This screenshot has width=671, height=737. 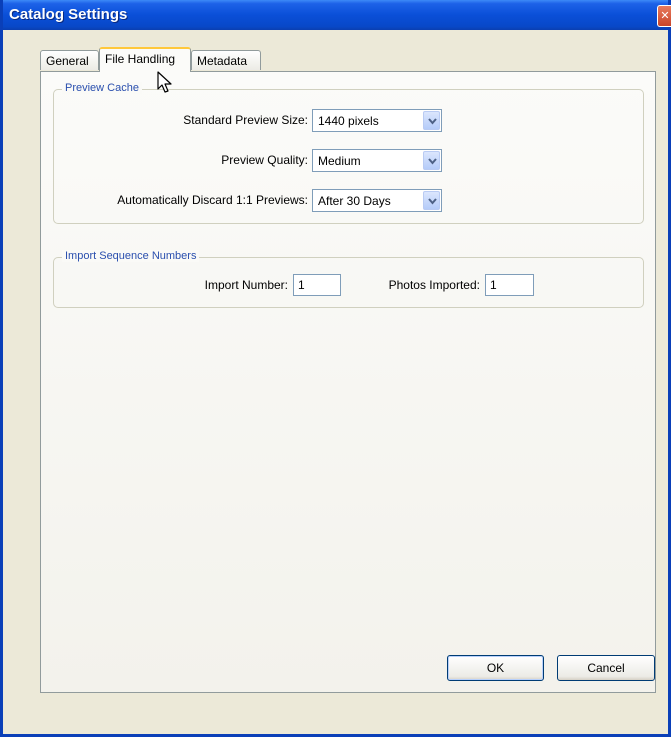 What do you see at coordinates (145, 59) in the screenshot?
I see `tab-file-handling: File Handling` at bounding box center [145, 59].